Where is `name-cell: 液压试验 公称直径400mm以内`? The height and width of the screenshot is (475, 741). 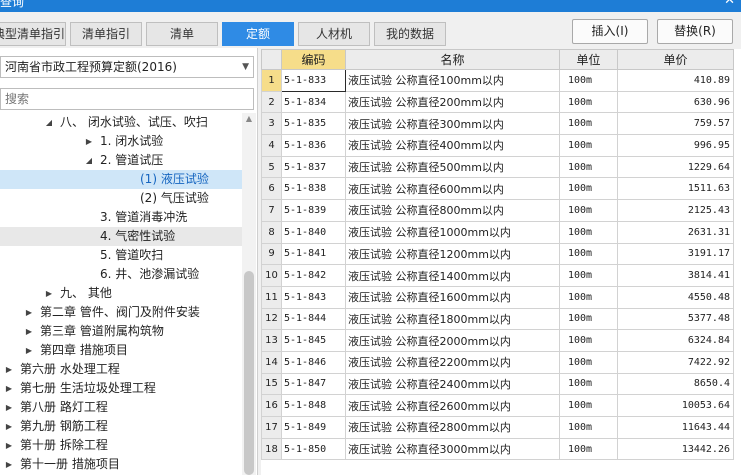 name-cell: 液压试验 公称直径400mm以内 is located at coordinates (452, 145).